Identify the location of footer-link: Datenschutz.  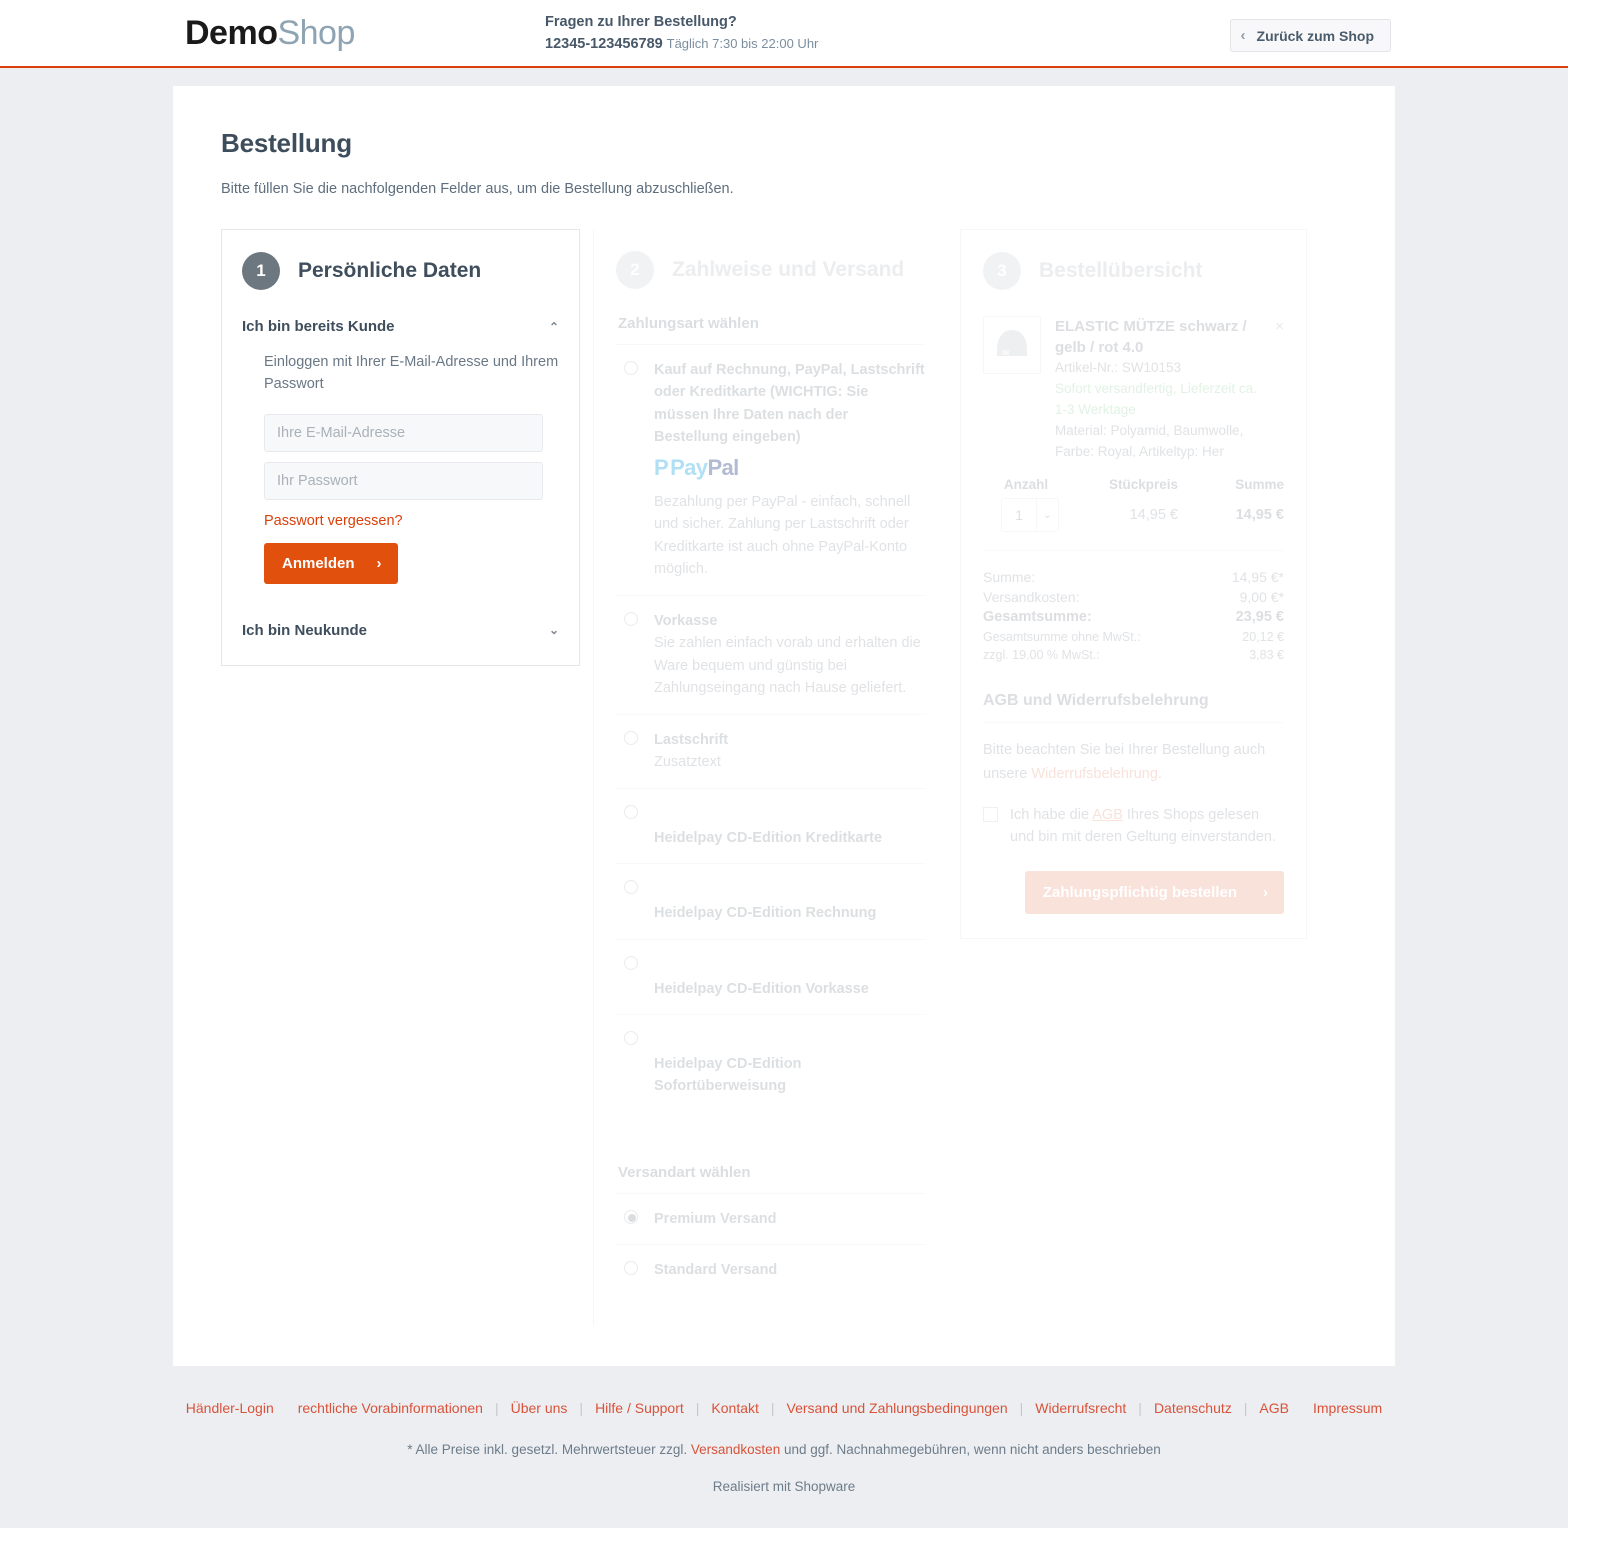
(1193, 1408).